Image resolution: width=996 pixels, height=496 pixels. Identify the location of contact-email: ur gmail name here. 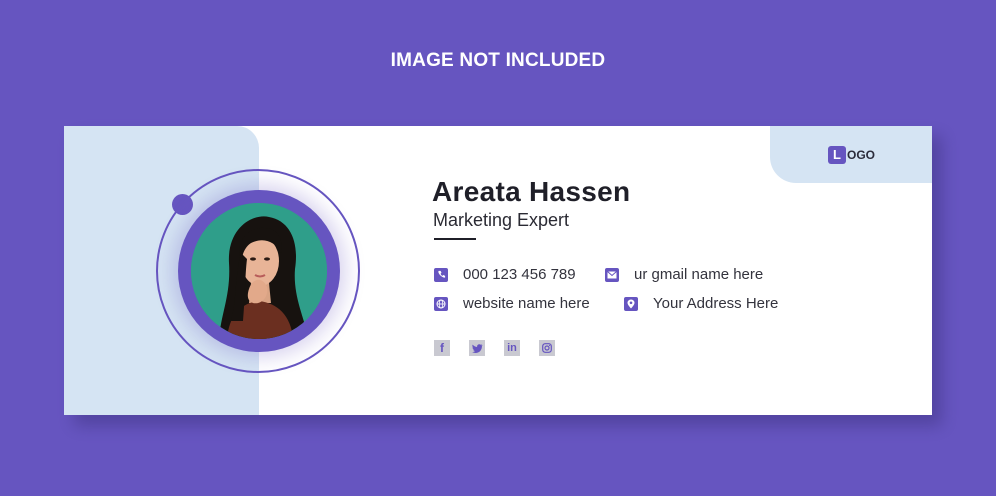
(684, 274).